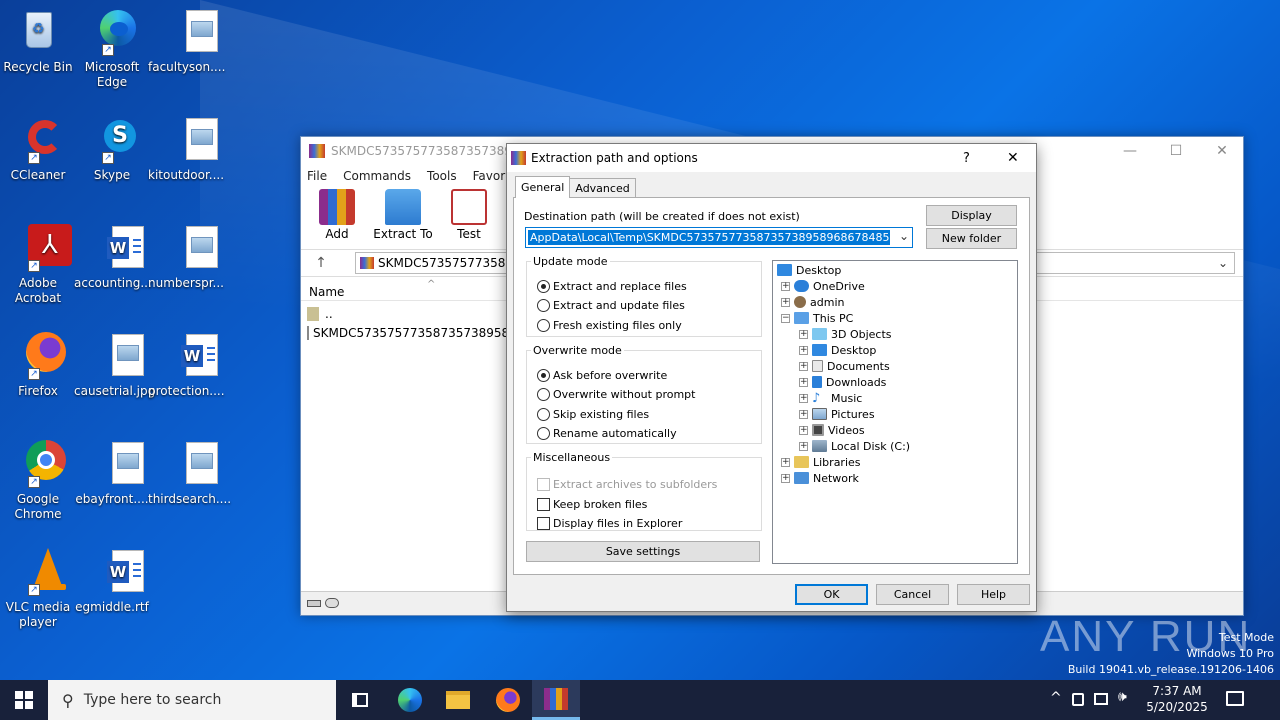 This screenshot has height=720, width=1280. What do you see at coordinates (971, 215) in the screenshot?
I see `display-button: Display` at bounding box center [971, 215].